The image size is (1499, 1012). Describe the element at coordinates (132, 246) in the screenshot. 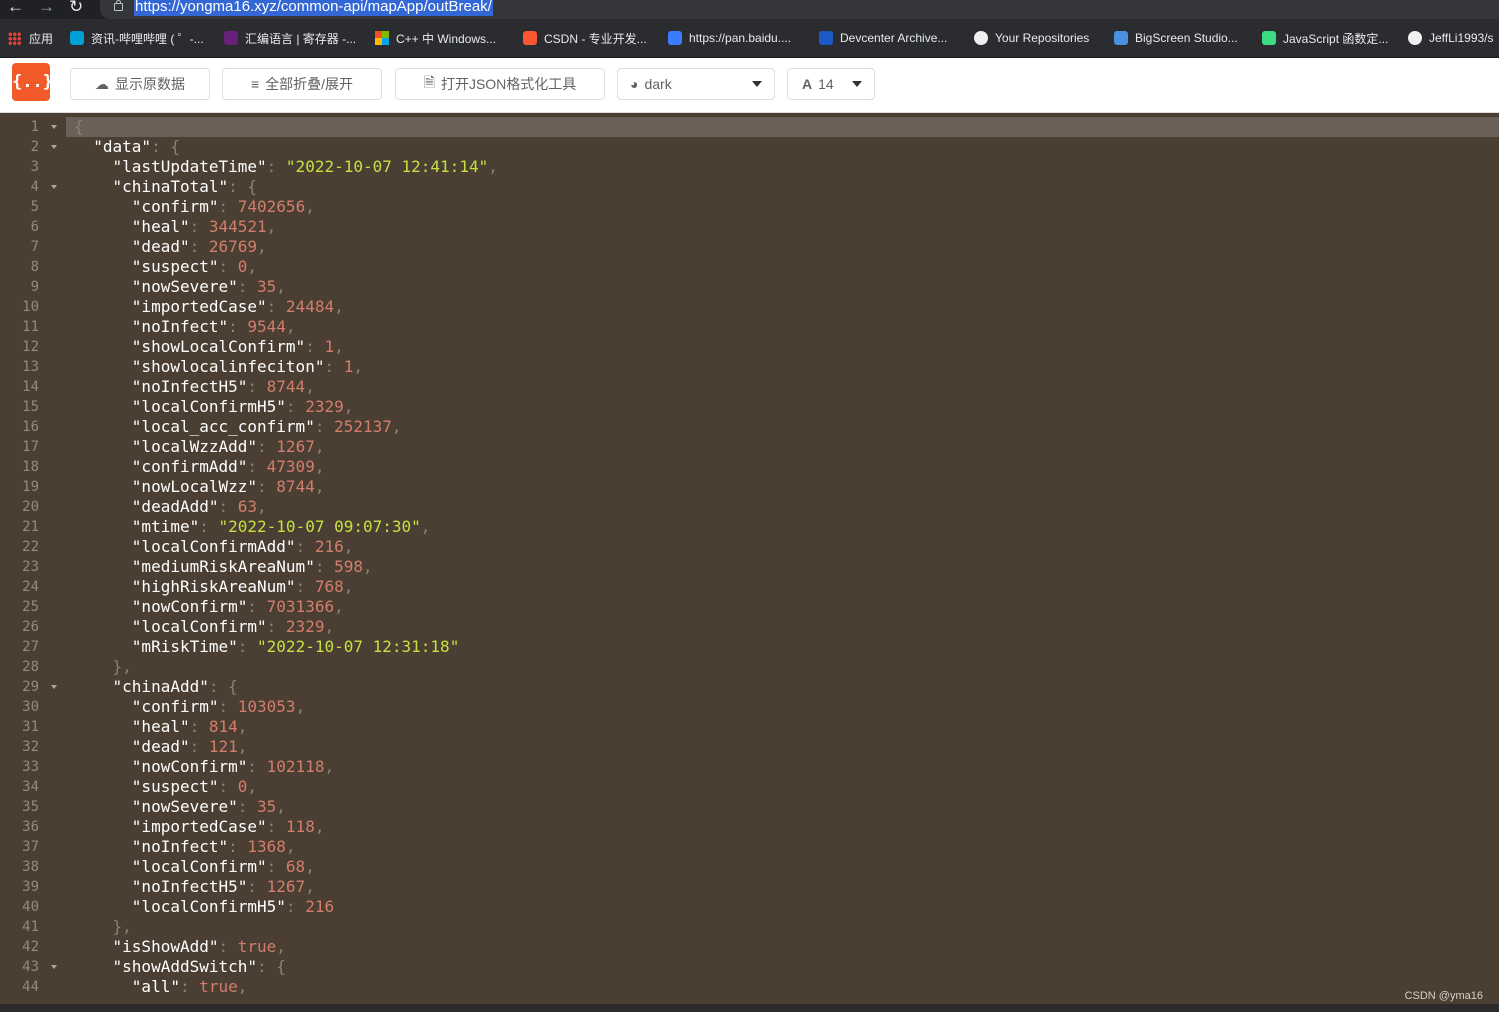

I see `code-token: "dead"` at that location.